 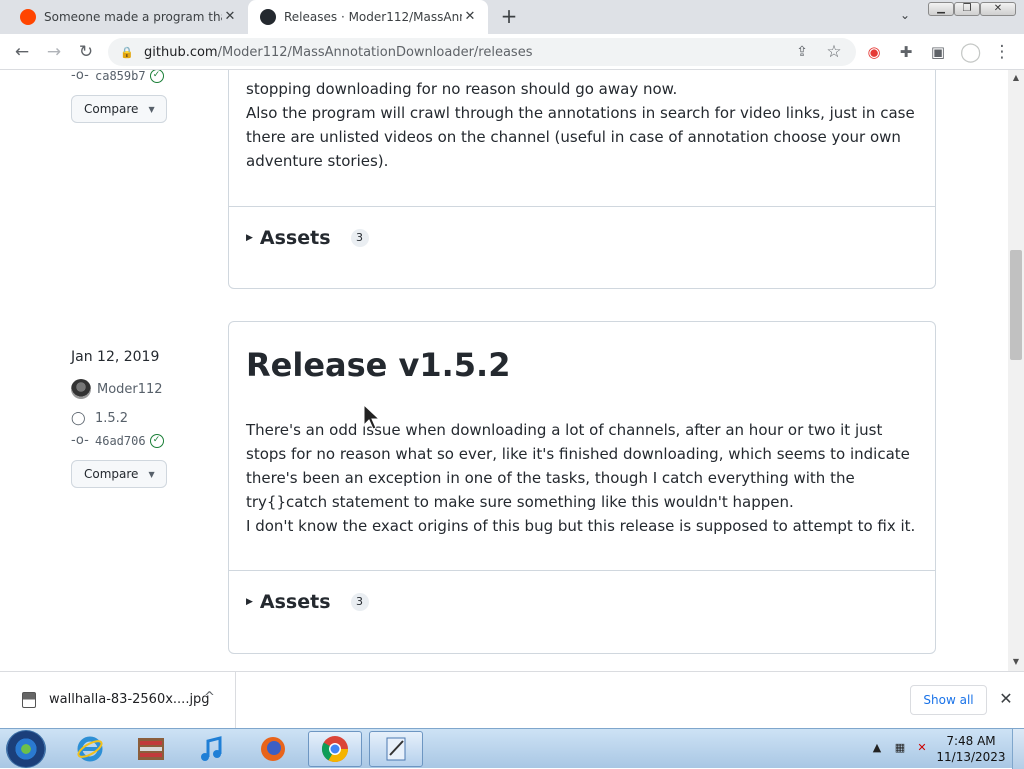 What do you see at coordinates (335, 749) in the screenshot?
I see `chrome-icon` at bounding box center [335, 749].